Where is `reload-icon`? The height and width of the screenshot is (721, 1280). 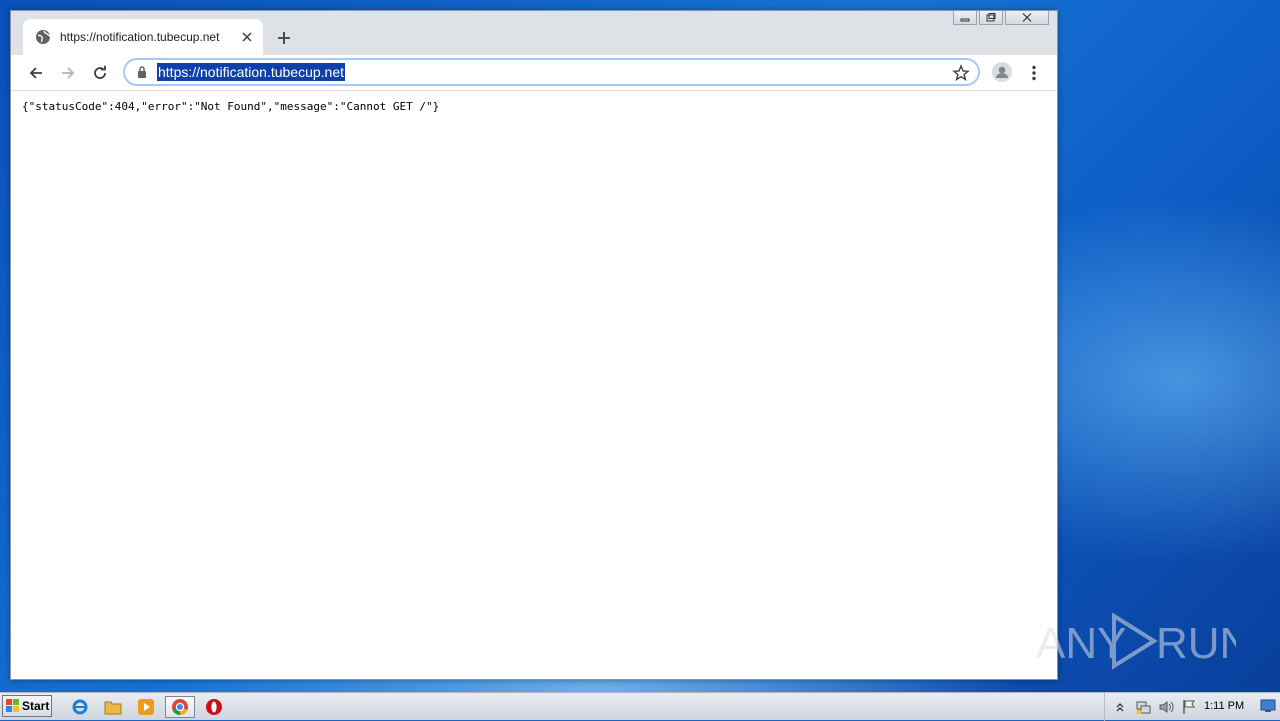 reload-icon is located at coordinates (100, 72).